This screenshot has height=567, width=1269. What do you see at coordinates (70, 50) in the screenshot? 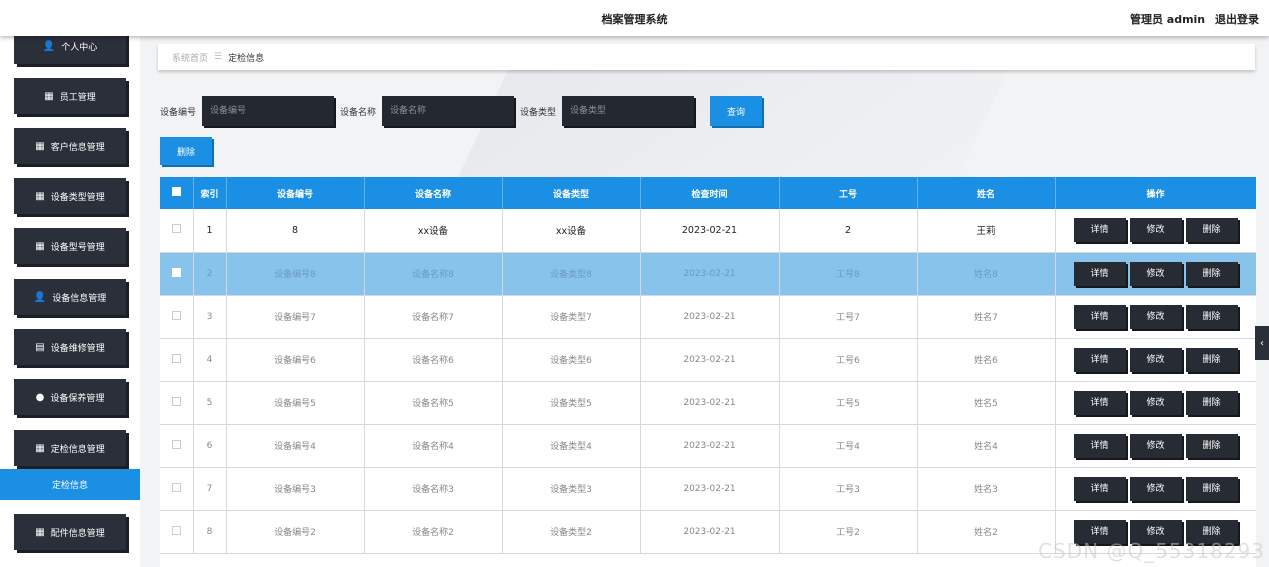
I see `sidebar-item: 👤 个人中心` at bounding box center [70, 50].